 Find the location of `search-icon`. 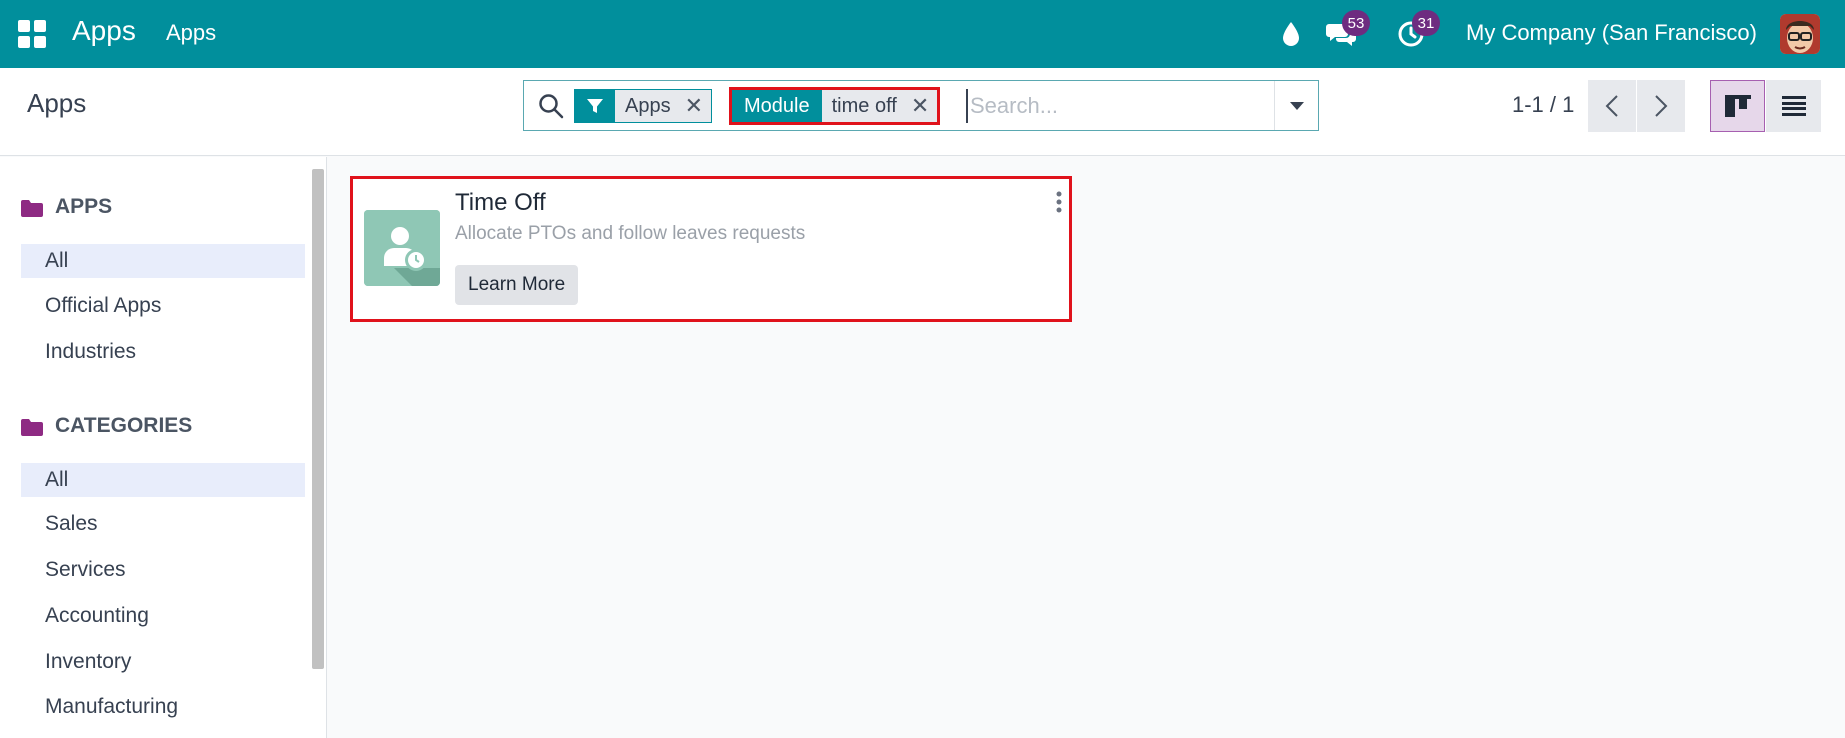

search-icon is located at coordinates (551, 106).